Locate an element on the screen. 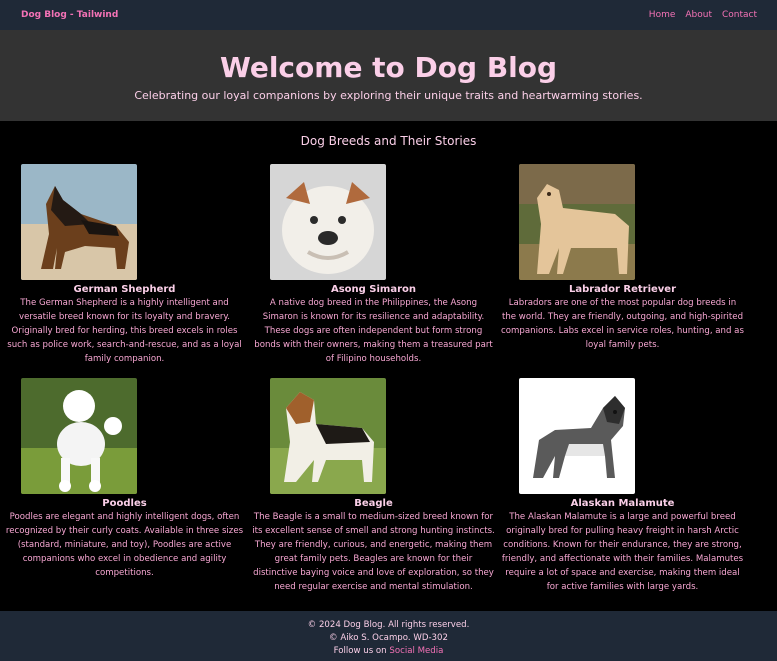 This screenshot has height=661, width=777. breed-name: Labrador Retriever is located at coordinates (622, 289).